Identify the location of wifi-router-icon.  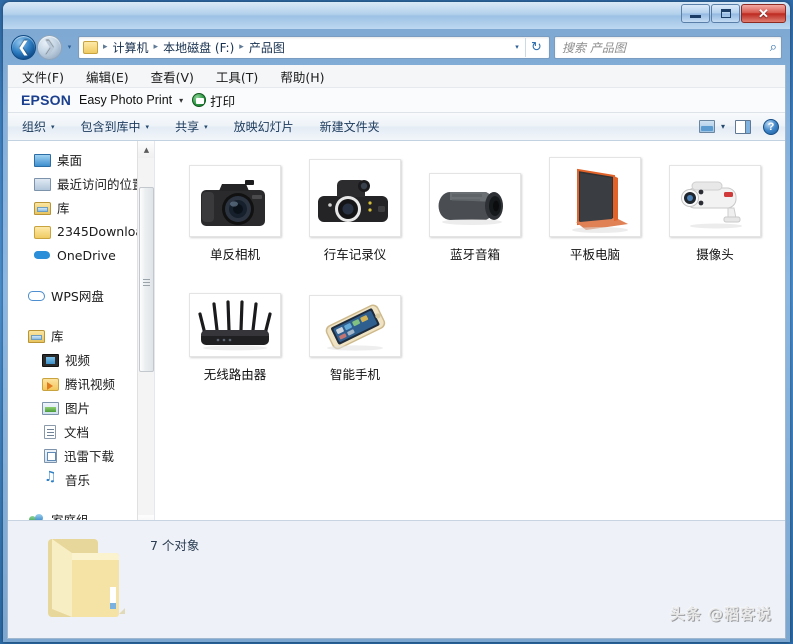
(235, 325).